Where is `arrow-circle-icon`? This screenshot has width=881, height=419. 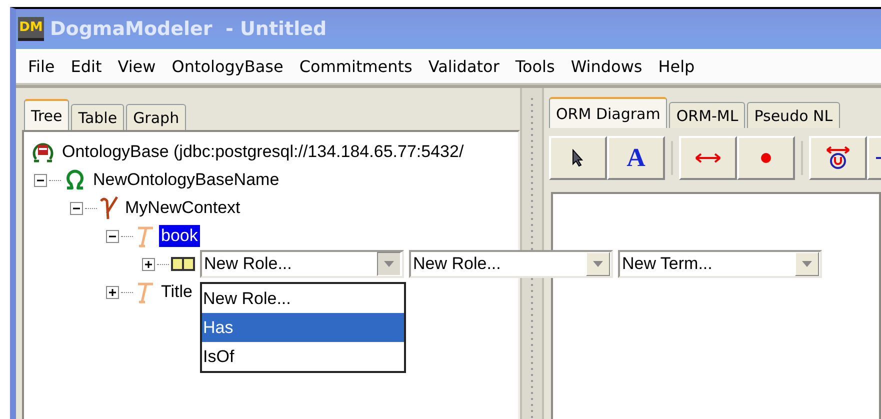 arrow-circle-icon is located at coordinates (838, 158).